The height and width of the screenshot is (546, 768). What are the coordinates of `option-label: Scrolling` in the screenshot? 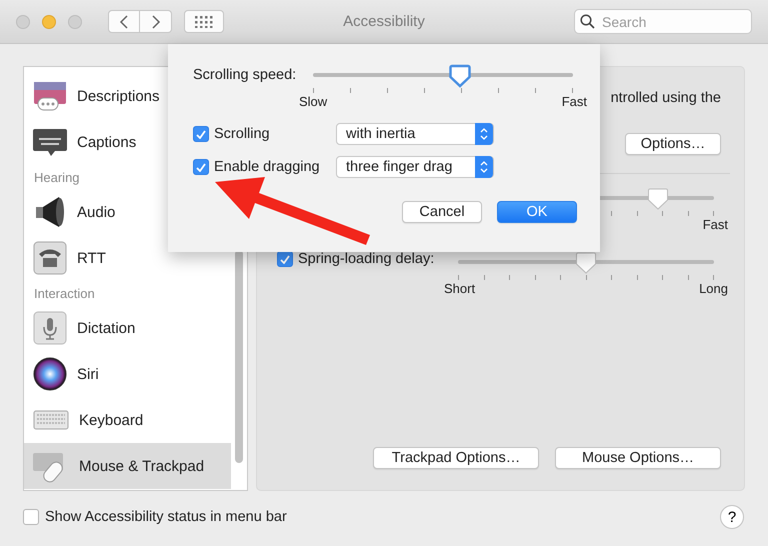 It's located at (242, 134).